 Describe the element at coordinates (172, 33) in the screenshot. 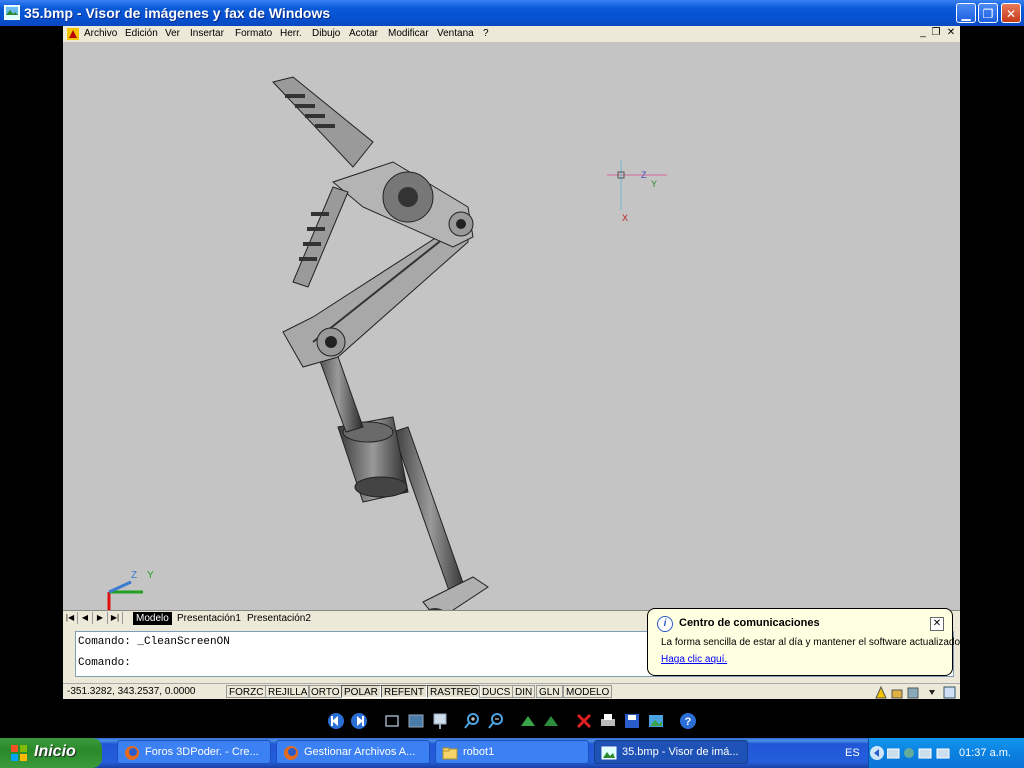

I see `menu-ver: Ver` at that location.